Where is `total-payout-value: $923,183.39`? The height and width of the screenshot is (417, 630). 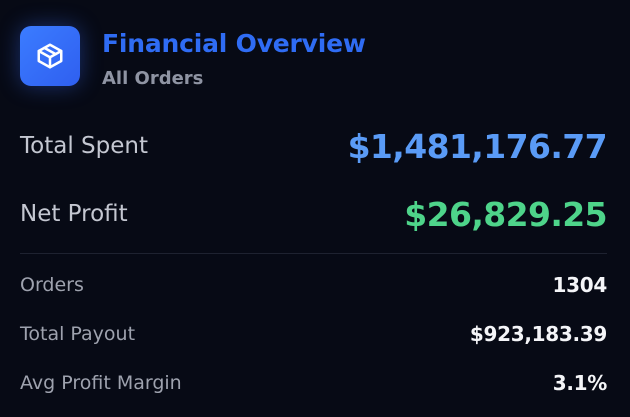
total-payout-value: $923,183.39 is located at coordinates (538, 334).